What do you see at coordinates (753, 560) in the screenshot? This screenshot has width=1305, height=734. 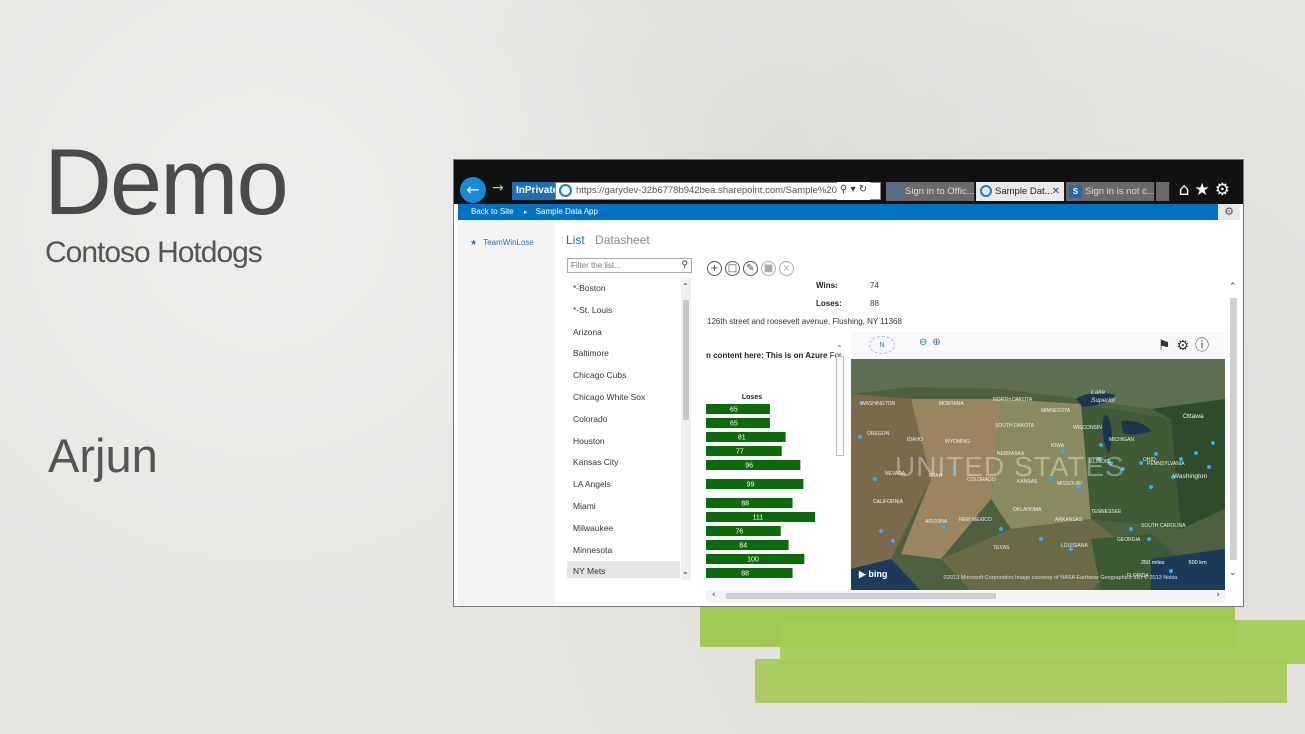 I see `chart-data-label: 100` at bounding box center [753, 560].